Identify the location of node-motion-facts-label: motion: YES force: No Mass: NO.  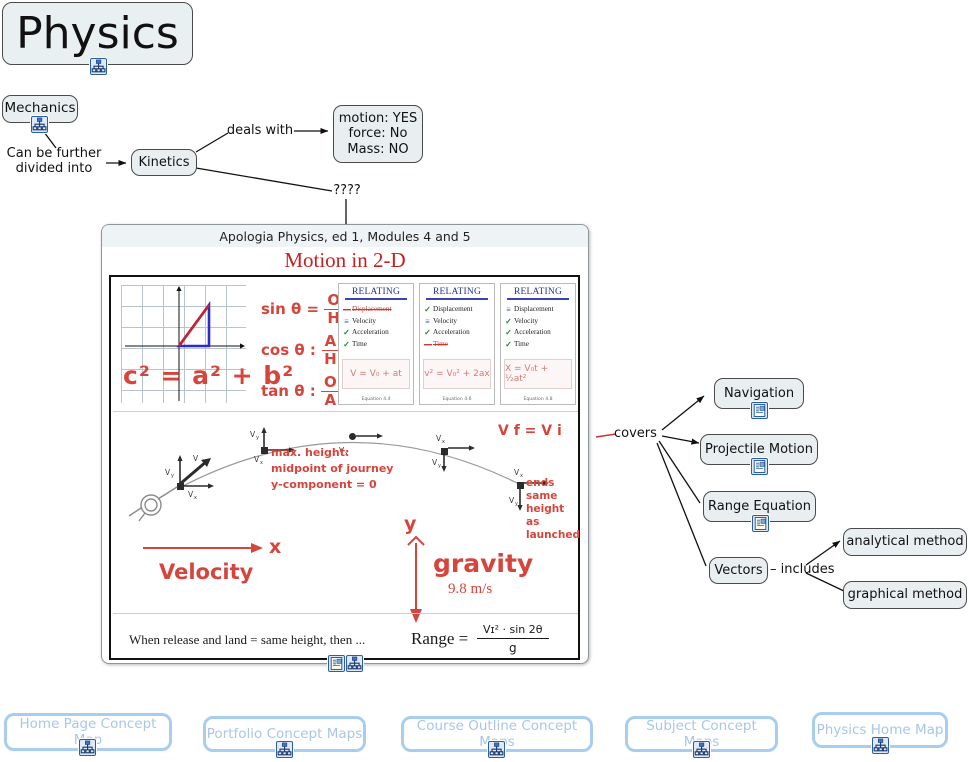
(378, 134).